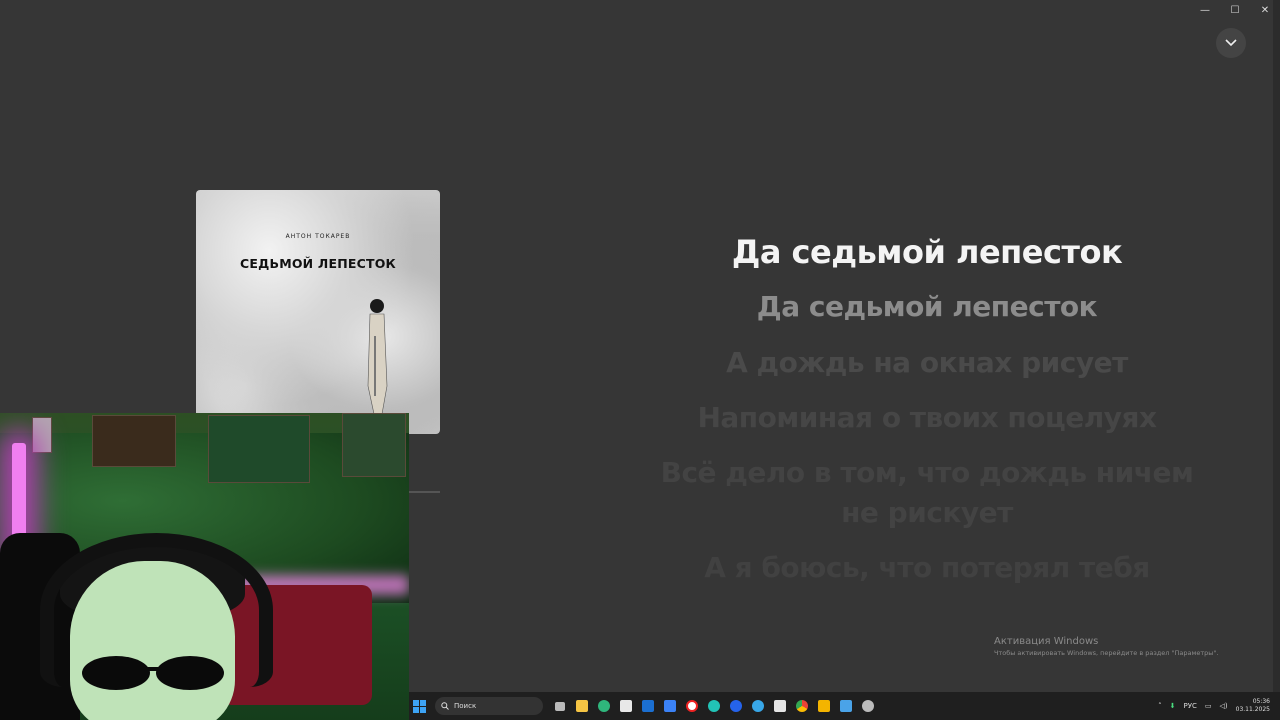  What do you see at coordinates (927, 568) in the screenshot?
I see `lyric-line: А я боюсь, что потерял тебя` at bounding box center [927, 568].